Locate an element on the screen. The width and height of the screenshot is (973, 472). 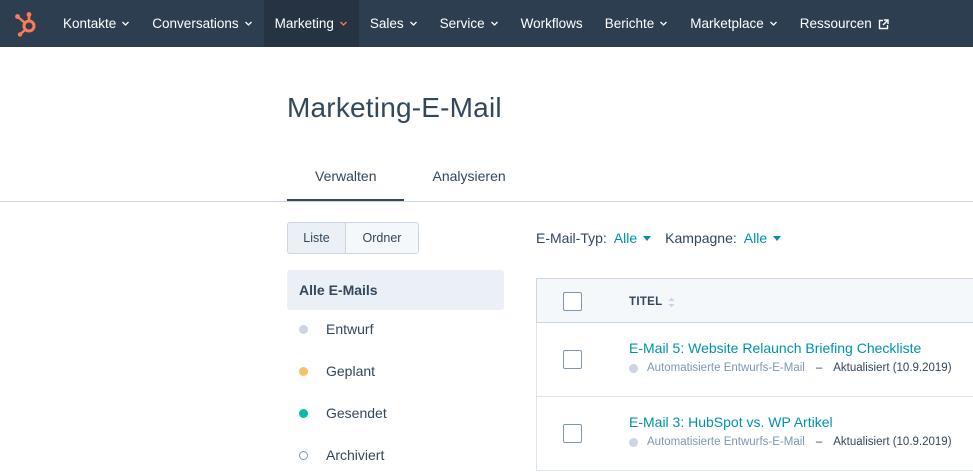
tab-analysieren: Analysieren is located at coordinates (468, 183).